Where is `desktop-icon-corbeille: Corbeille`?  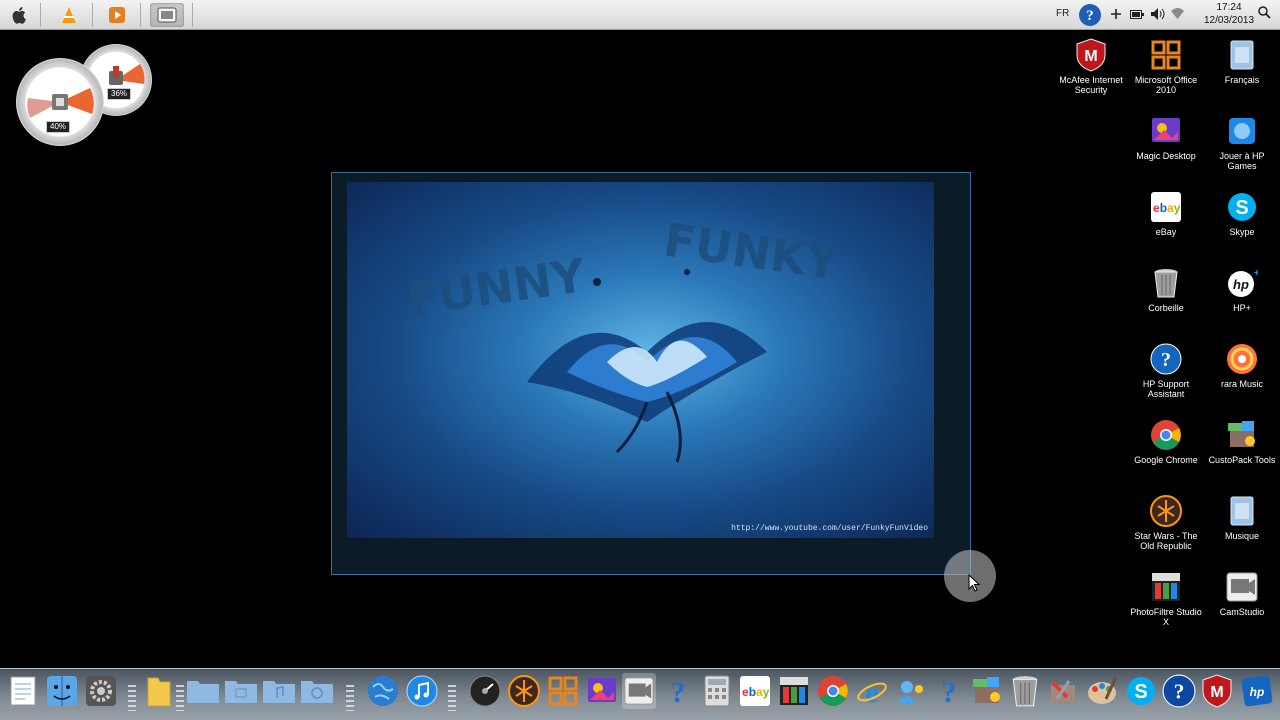
desktop-icon-corbeille: Corbeille is located at coordinates (1166, 289).